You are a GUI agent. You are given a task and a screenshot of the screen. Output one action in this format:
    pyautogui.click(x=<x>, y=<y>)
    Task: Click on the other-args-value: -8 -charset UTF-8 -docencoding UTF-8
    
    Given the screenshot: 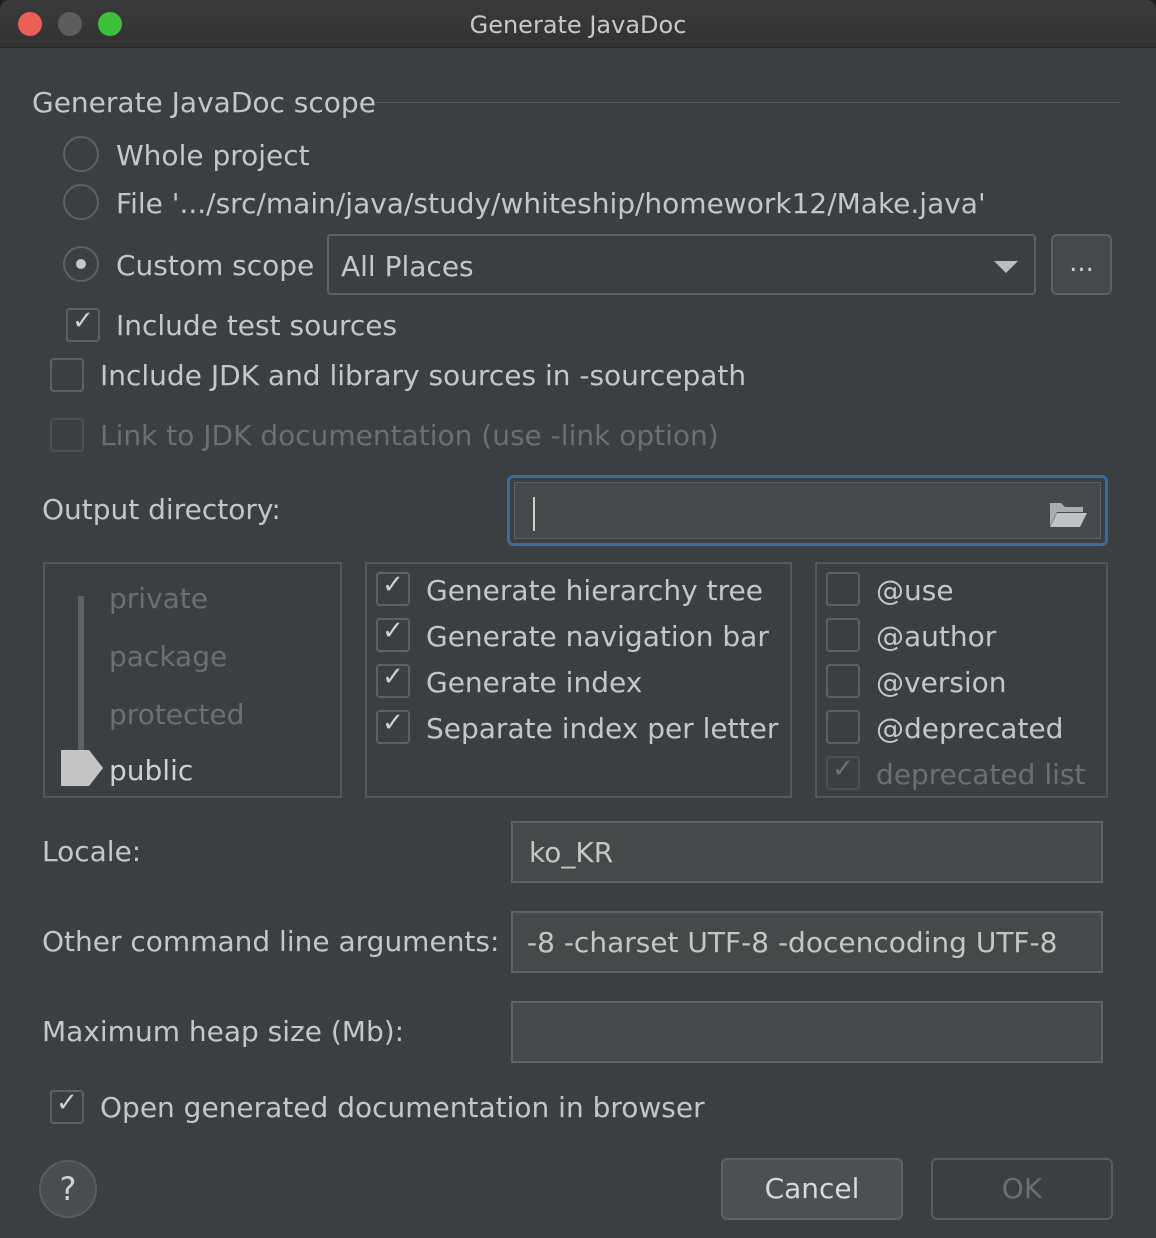 What is the action you would take?
    pyautogui.click(x=792, y=942)
    